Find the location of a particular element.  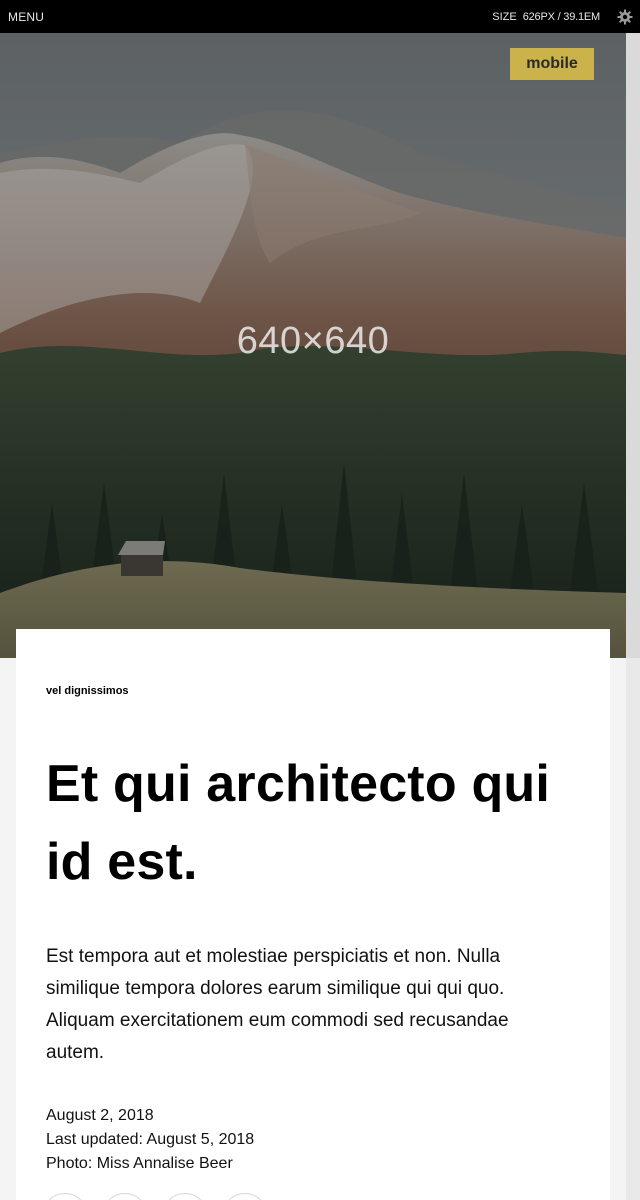

image-size-placeholder: 640×640 is located at coordinates (313, 341).